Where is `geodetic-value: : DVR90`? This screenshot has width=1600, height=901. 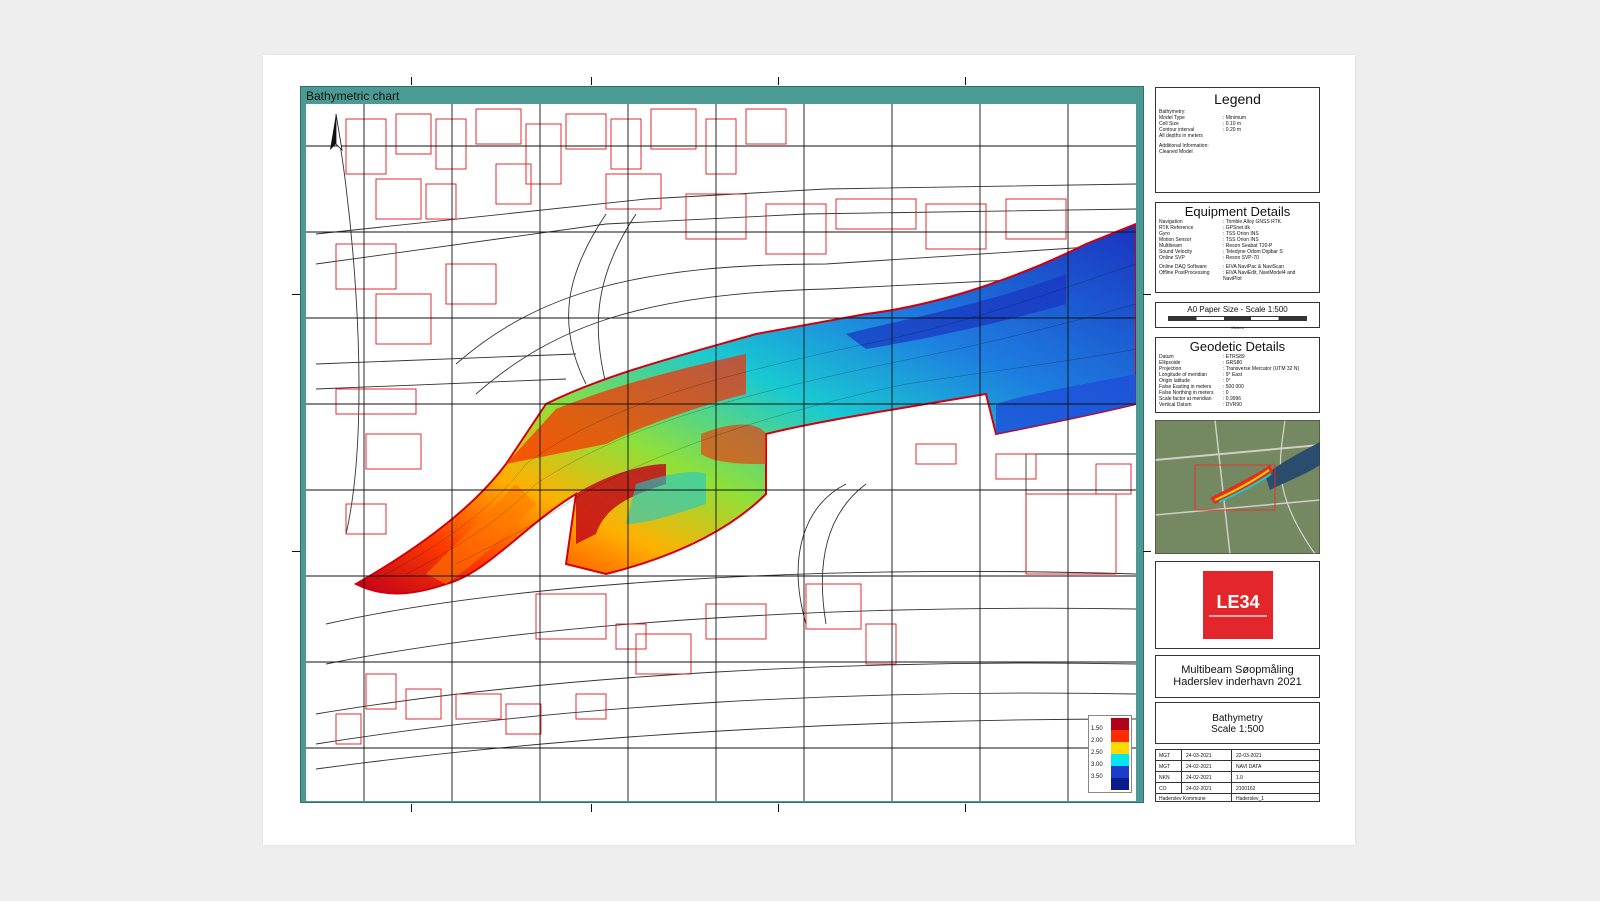
geodetic-value: : DVR90 is located at coordinates (1232, 405).